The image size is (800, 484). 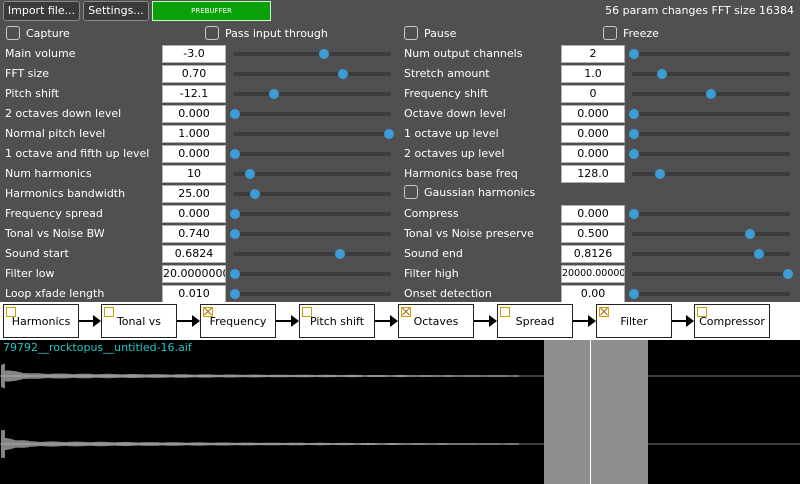 I want to click on param-slider-track-num-output-channels, so click(x=711, y=54).